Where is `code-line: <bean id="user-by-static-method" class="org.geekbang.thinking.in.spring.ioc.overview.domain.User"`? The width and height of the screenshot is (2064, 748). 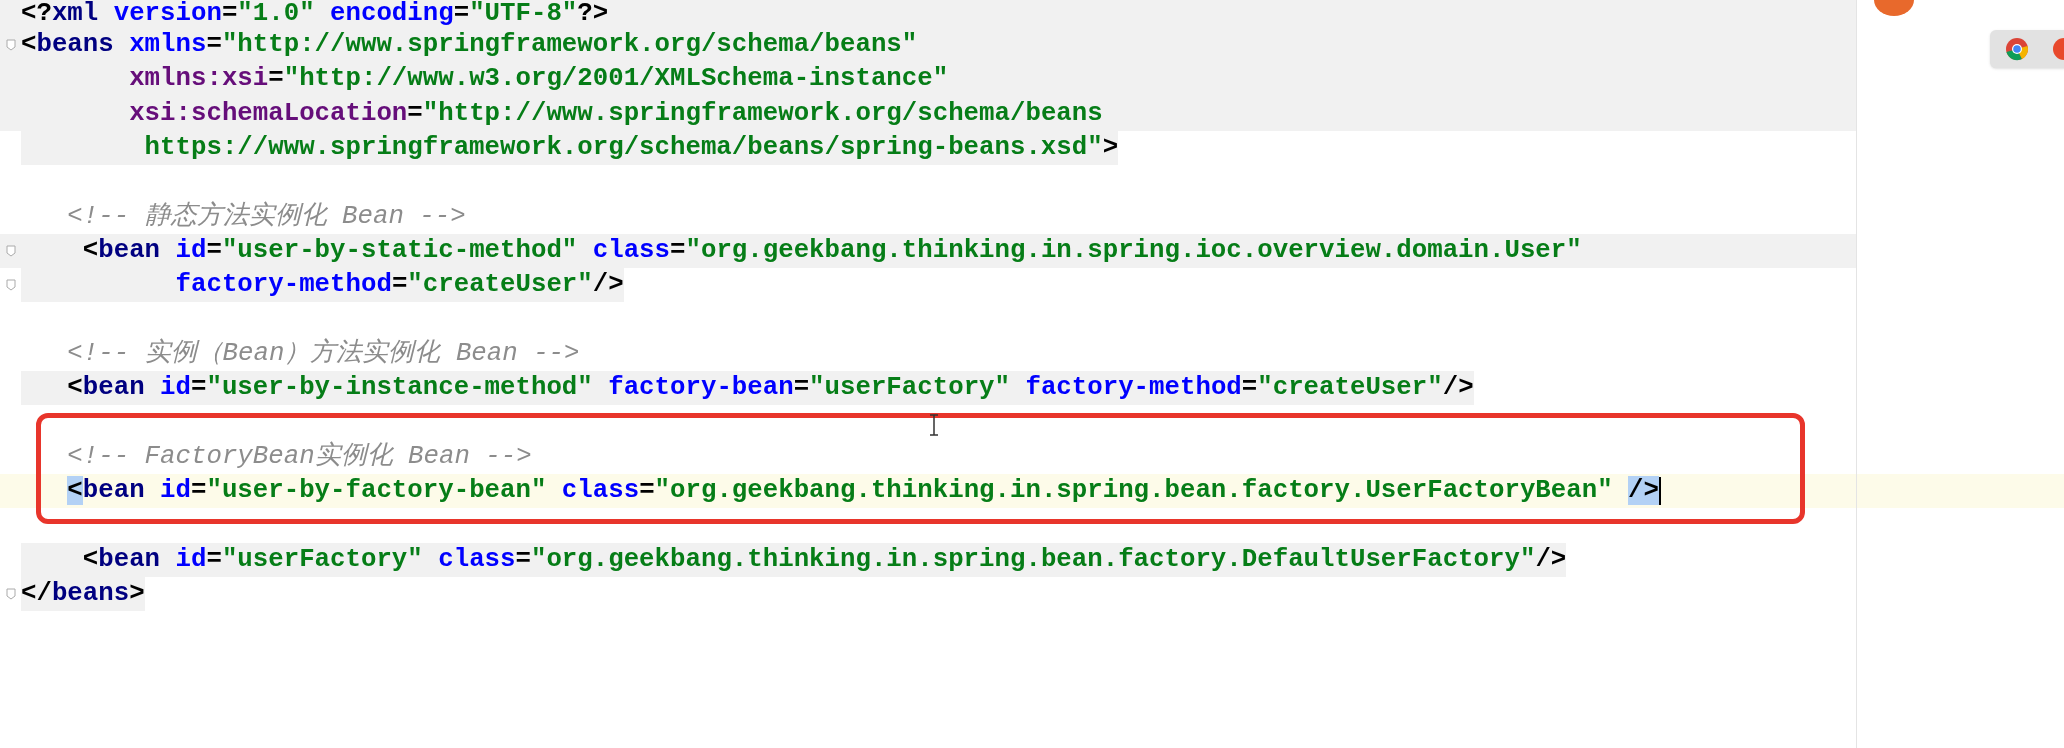
code-line: <bean id="user-by-static-method" class="org.geekbang.thinking.in.spring.ioc.overview.domain.User" is located at coordinates (831, 250).